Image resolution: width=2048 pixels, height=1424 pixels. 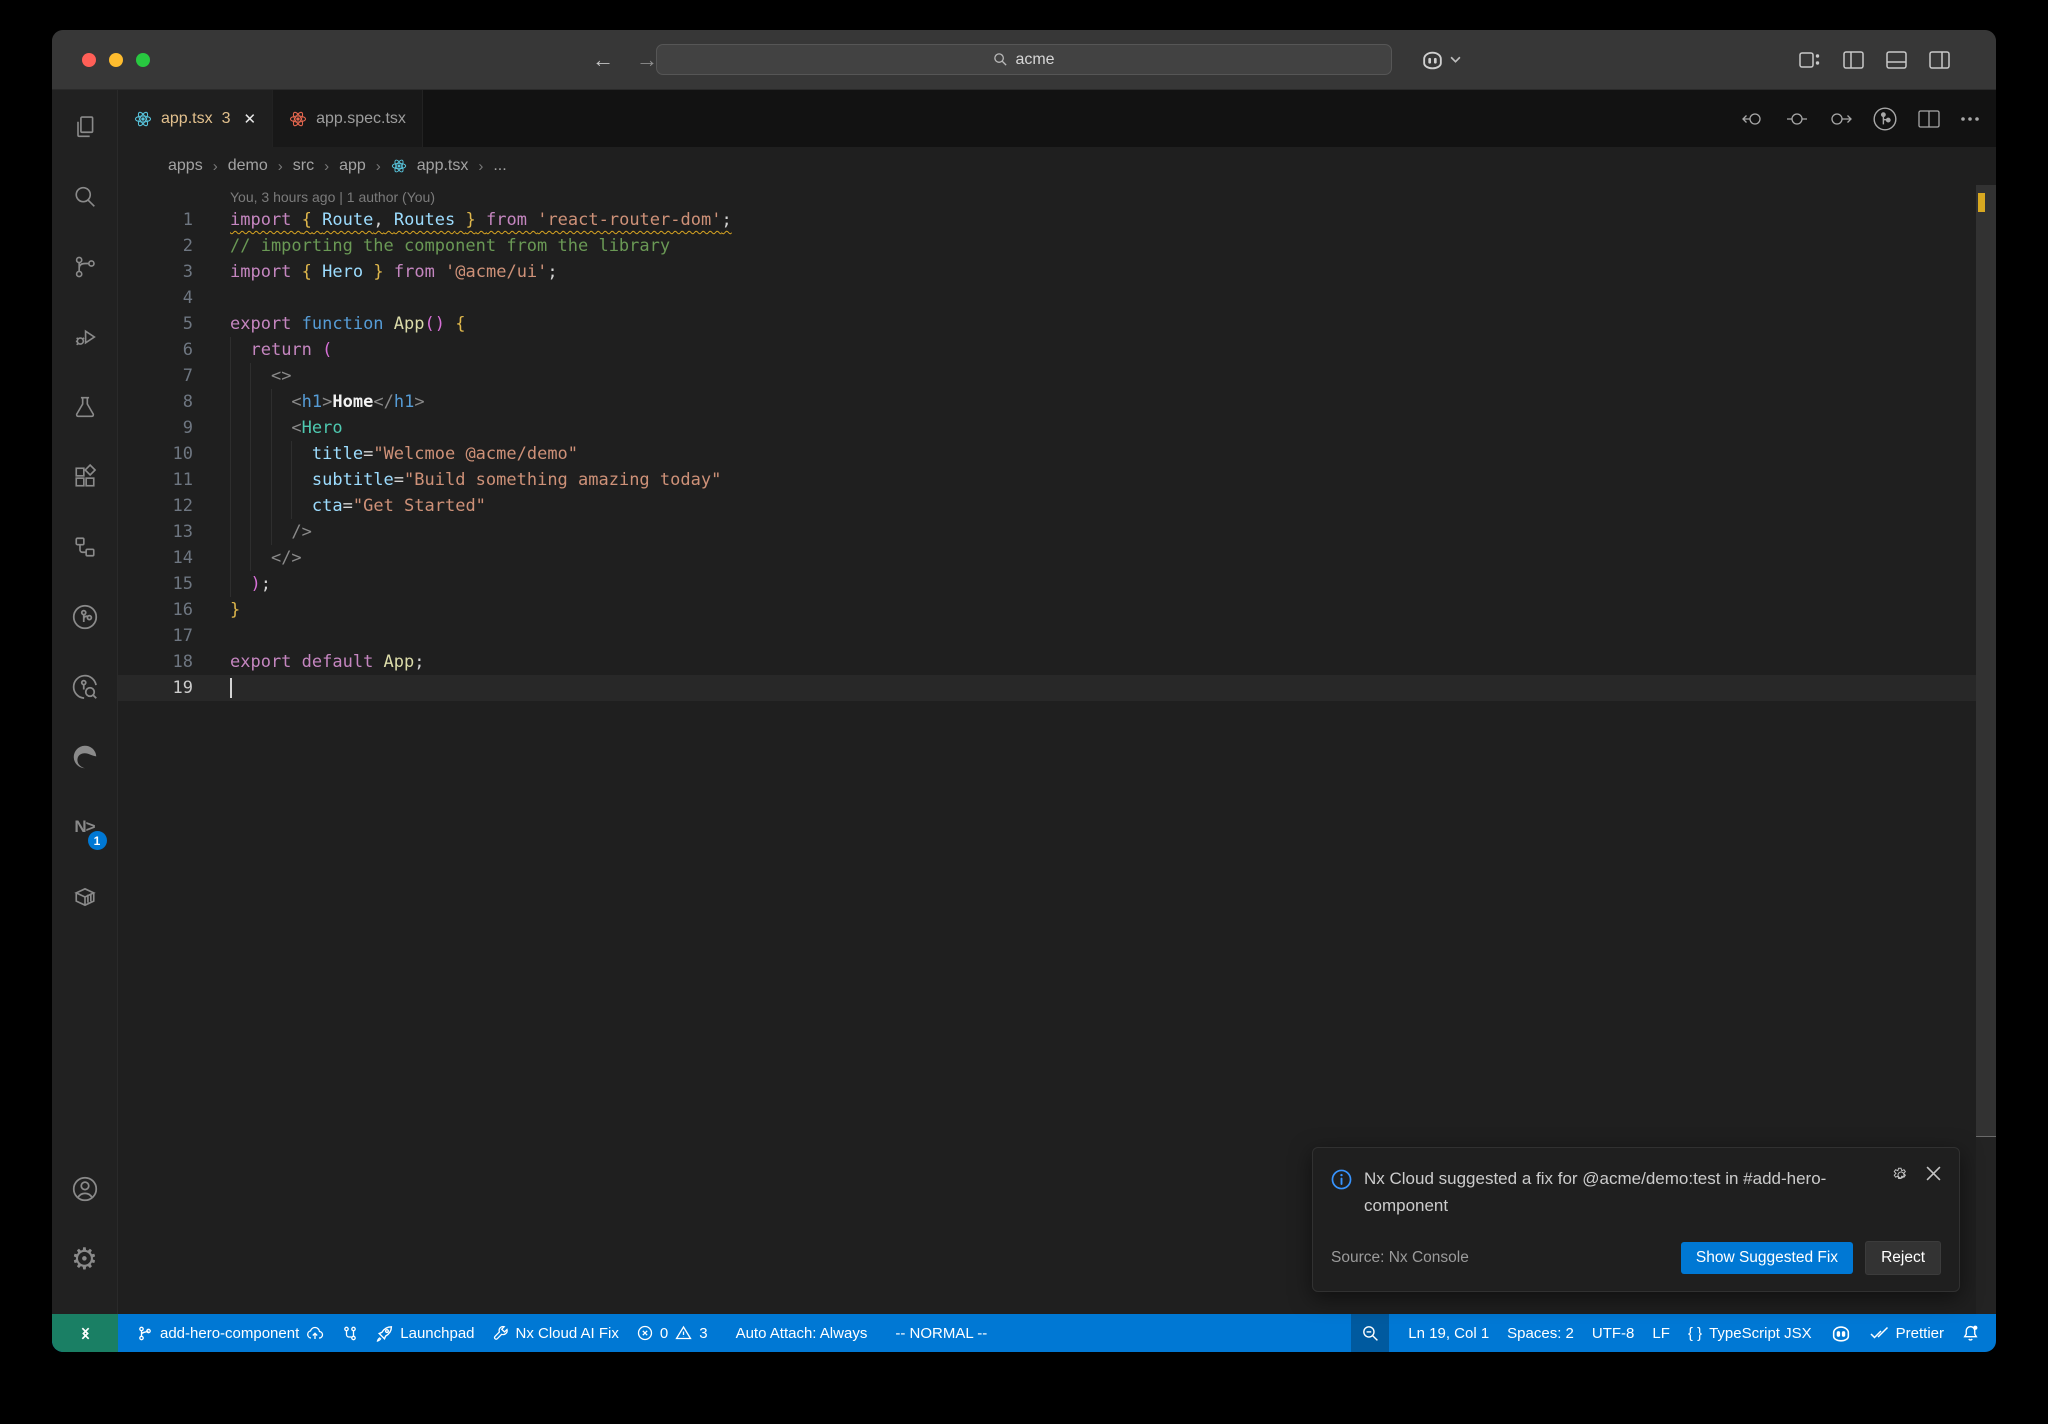 What do you see at coordinates (1057, 428) in the screenshot?
I see `code-line: 9 <Hero` at bounding box center [1057, 428].